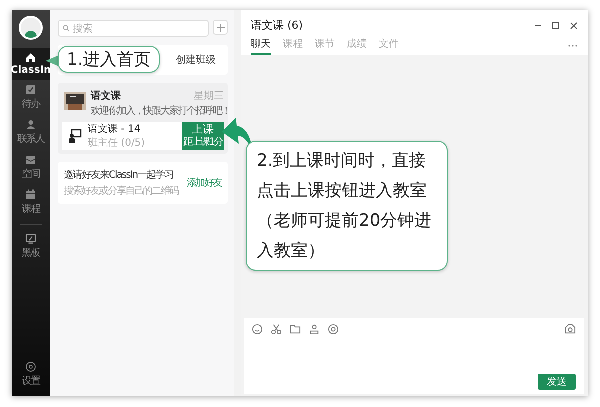 This screenshot has height=407, width=600. What do you see at coordinates (143, 118) in the screenshot?
I see `class-card: 语文课 星期三 欢迎你加入，快跟大家打个招呼吧！ 语文课 - 14 班主任 (0/5) 上课 距上课1分` at bounding box center [143, 118].